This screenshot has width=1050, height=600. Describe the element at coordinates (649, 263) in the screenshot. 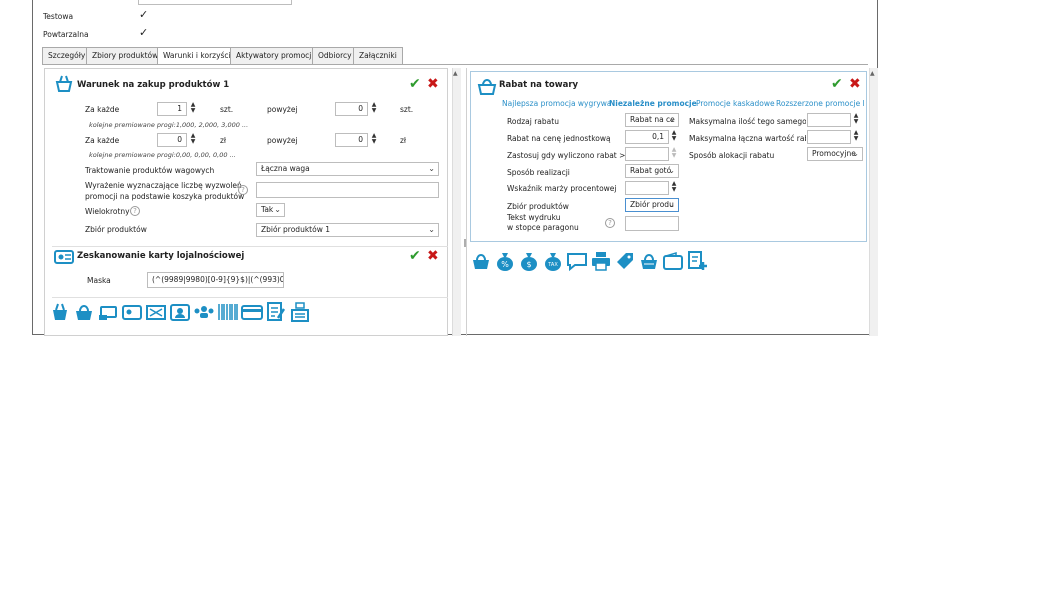

I see `basket-gift-icon` at that location.